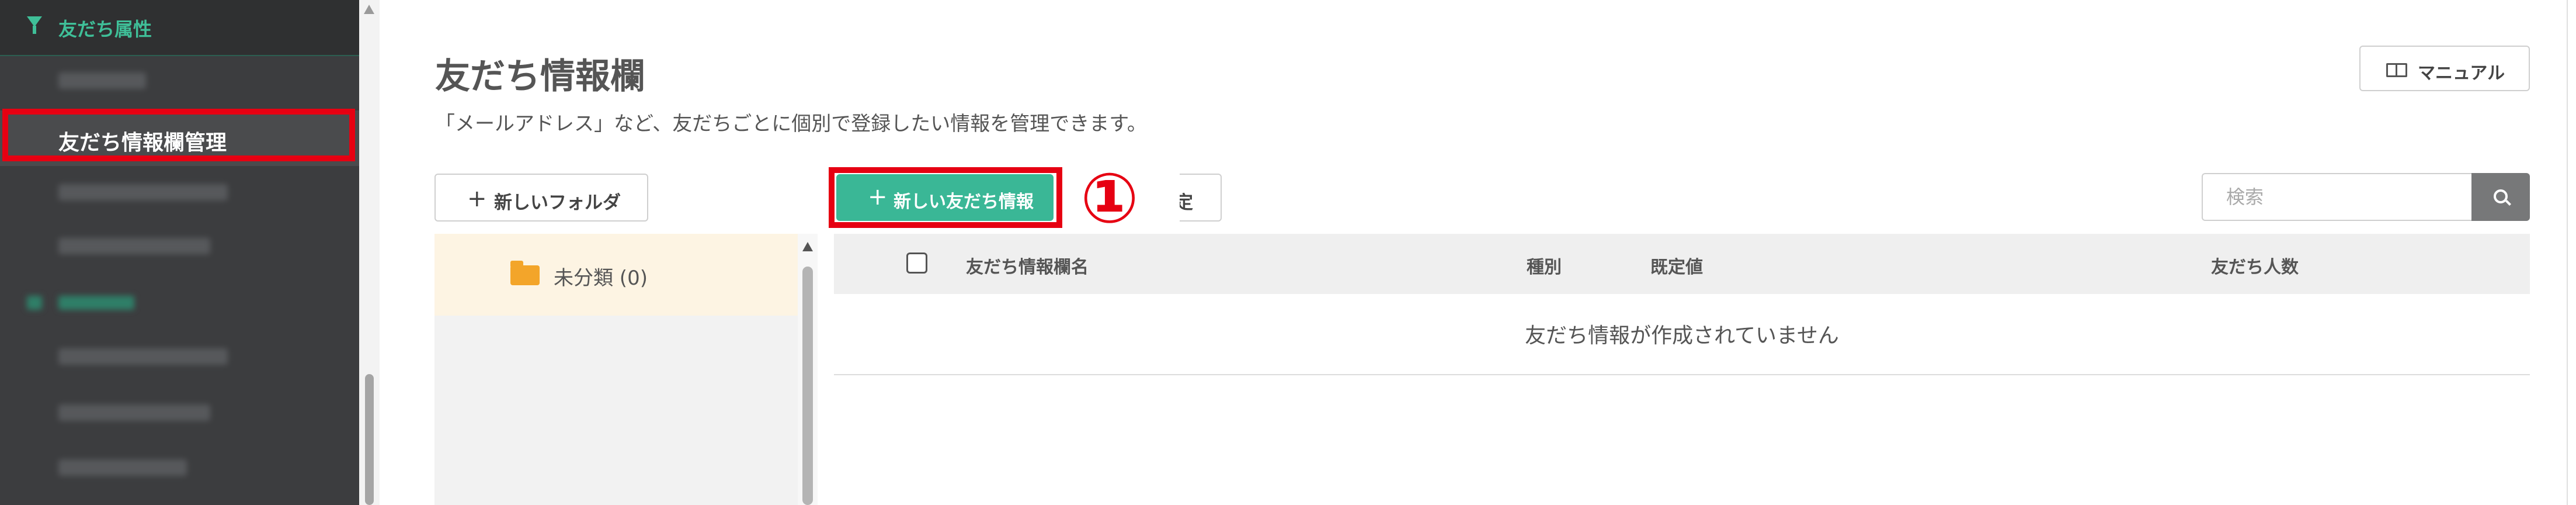 The image size is (2576, 505). I want to click on sidebar-item-label: 友だち情報欄管理, so click(143, 143).